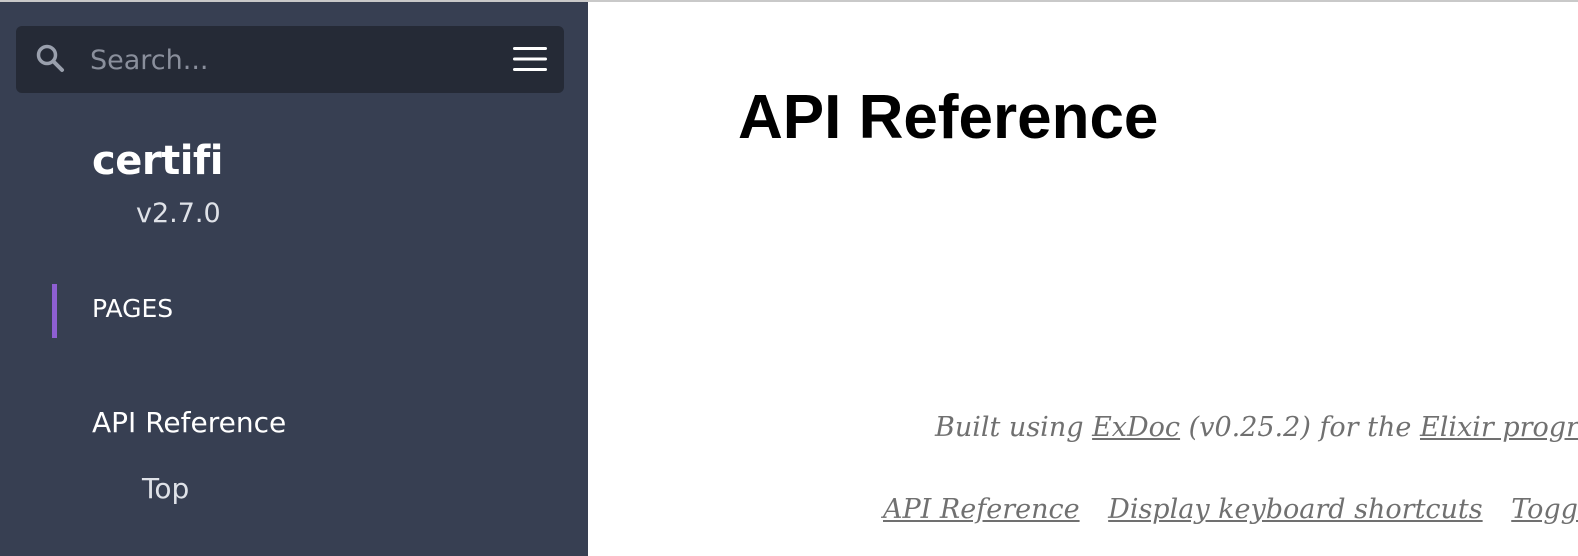 The image size is (1578, 556). What do you see at coordinates (1300, 427) in the screenshot?
I see `footer-built-middle: (v0.25.2) for the` at bounding box center [1300, 427].